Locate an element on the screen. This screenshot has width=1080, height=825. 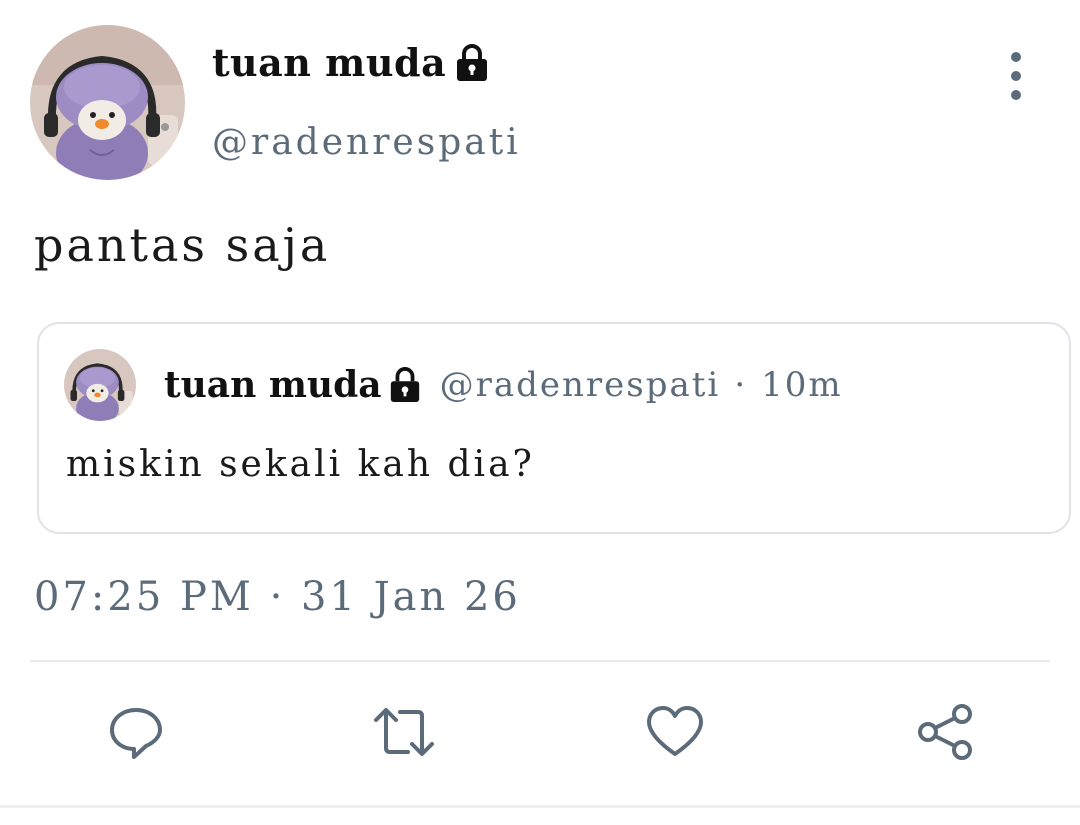
author-name-row: tuan muda is located at coordinates (351, 62).